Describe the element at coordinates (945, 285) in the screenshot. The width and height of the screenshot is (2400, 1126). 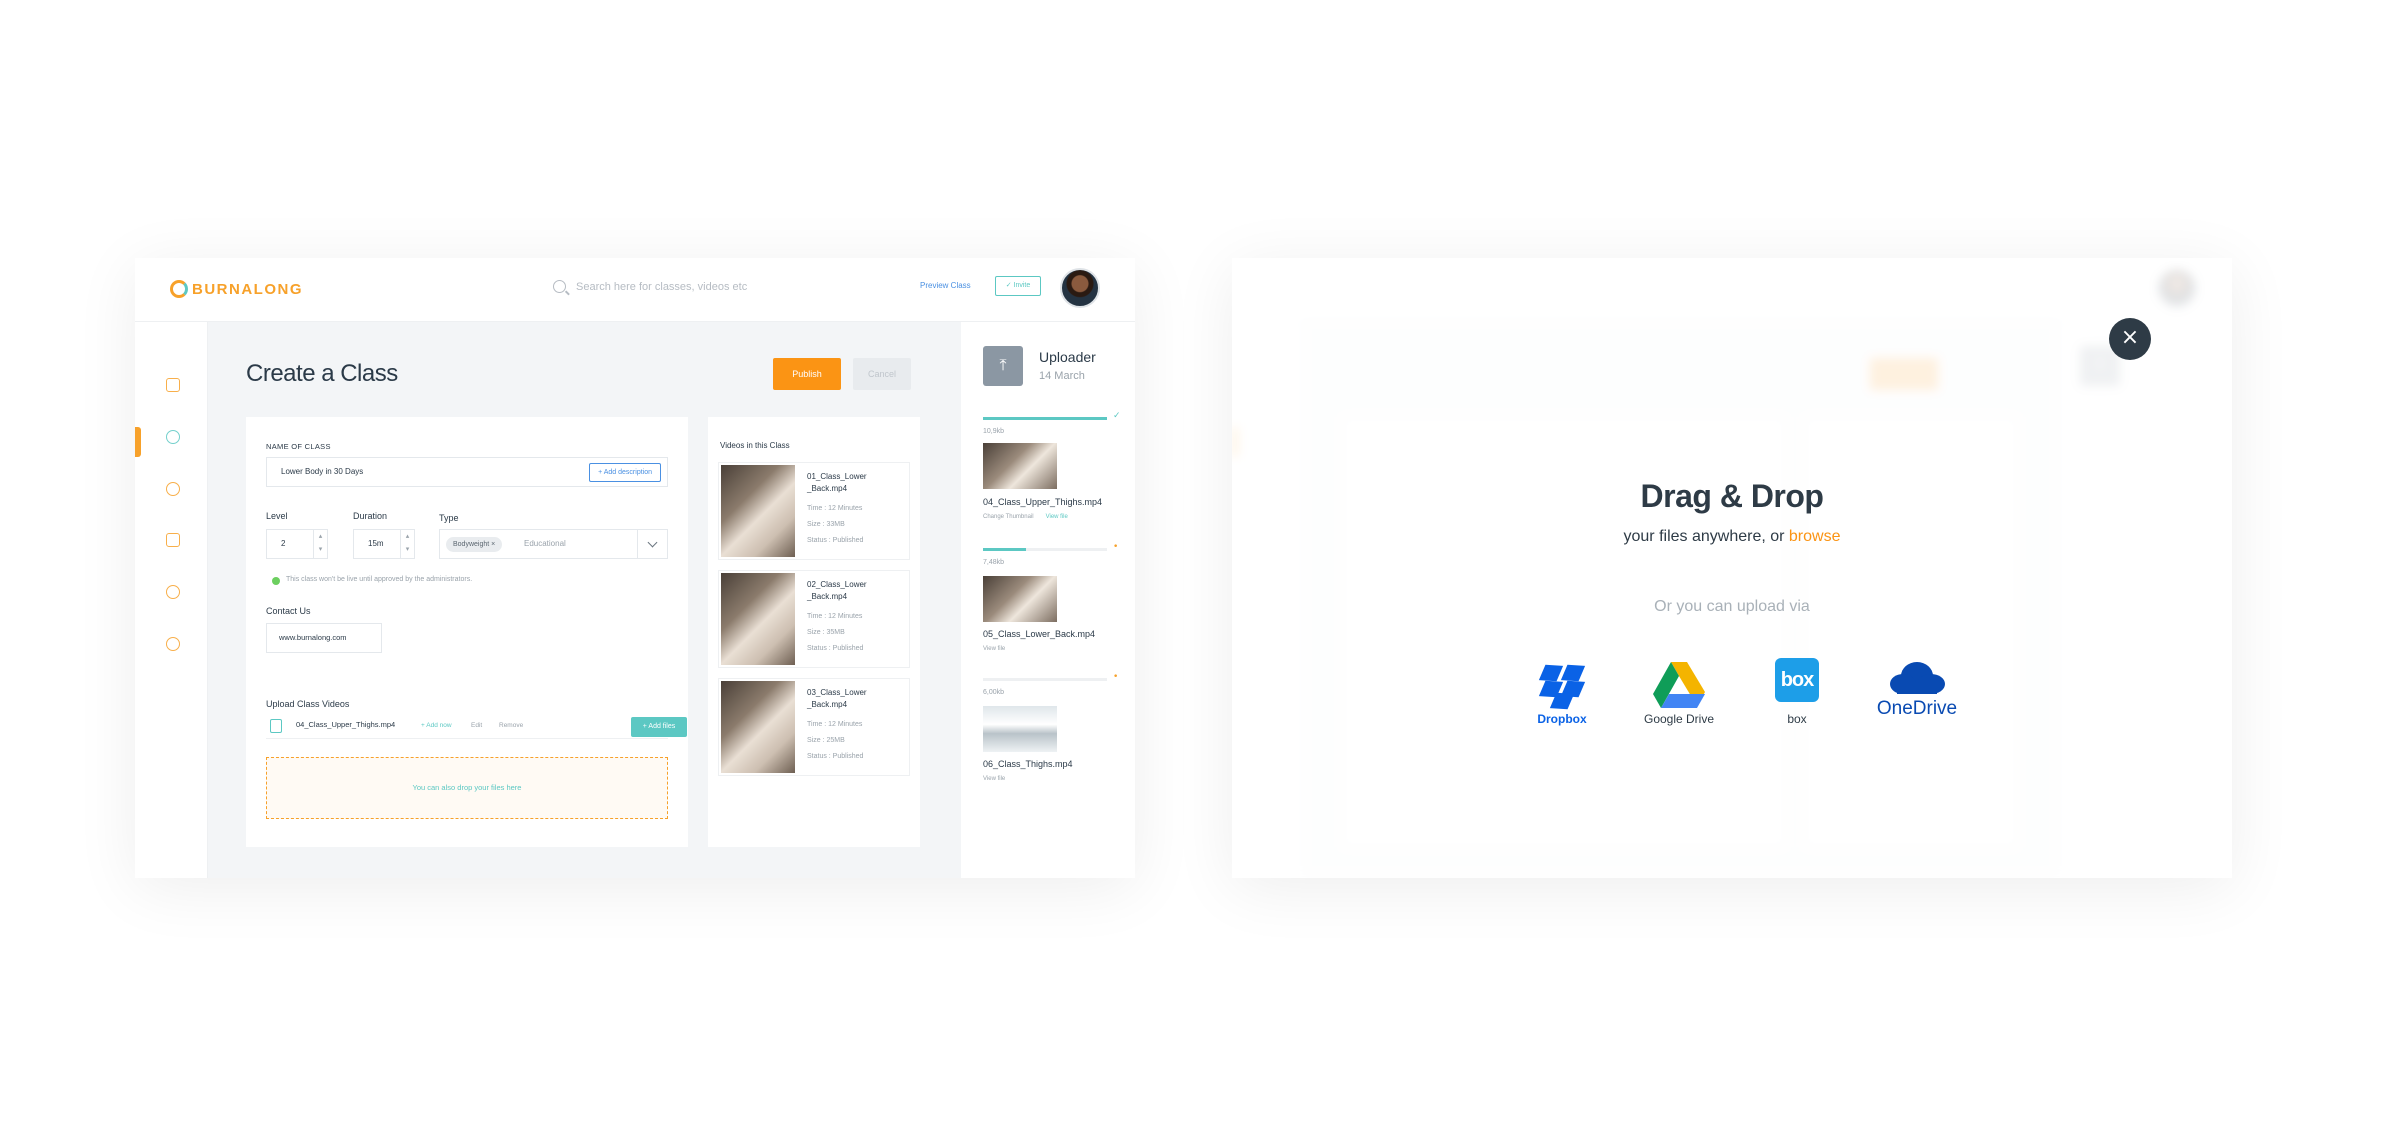
I see `preview-class-link: Preview Class` at that location.